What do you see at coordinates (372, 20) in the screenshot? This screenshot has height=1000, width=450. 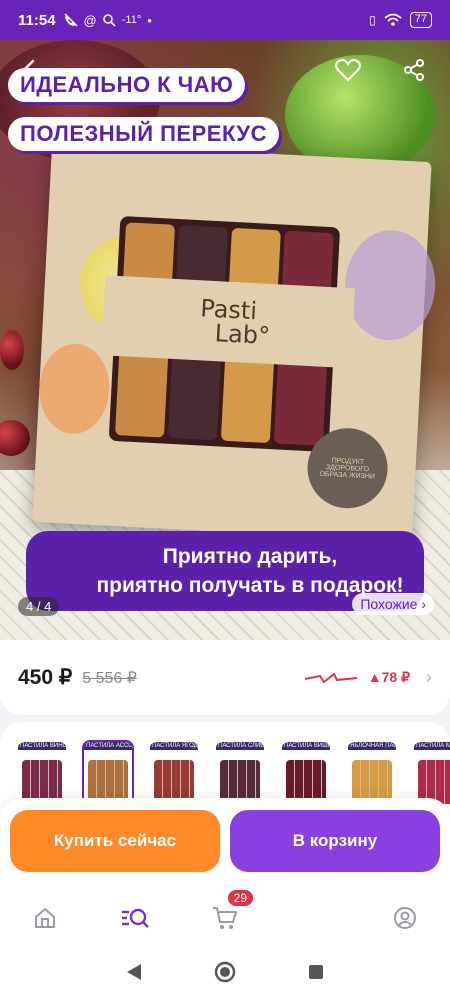 I see `vibrate-icon: ▯` at bounding box center [372, 20].